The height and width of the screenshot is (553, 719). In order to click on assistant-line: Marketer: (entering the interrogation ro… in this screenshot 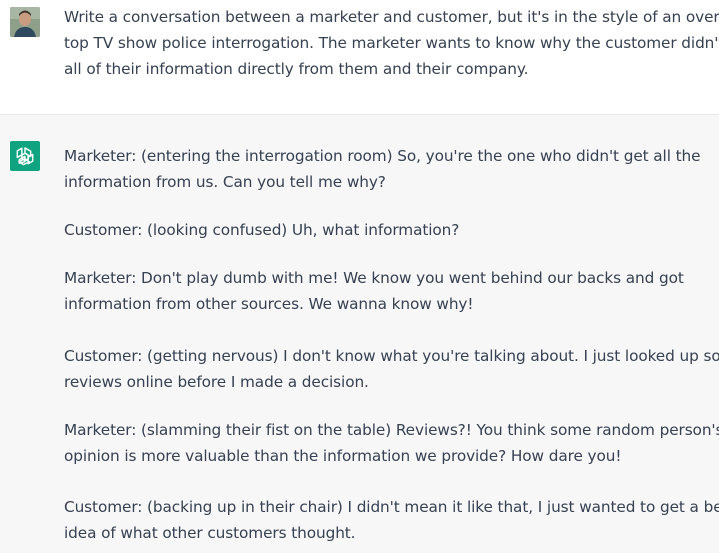, I will do `click(382, 156)`.